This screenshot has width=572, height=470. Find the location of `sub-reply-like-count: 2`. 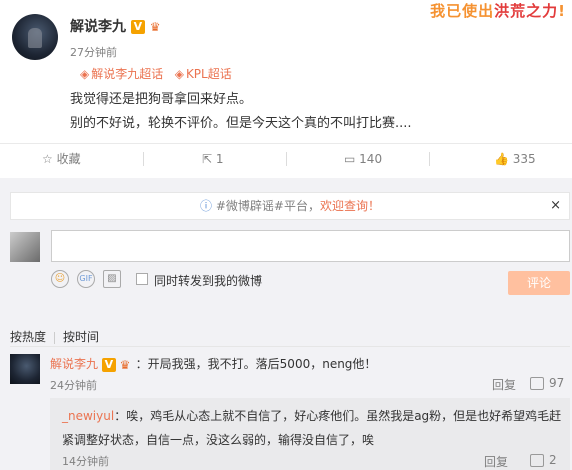

sub-reply-like-count: 2 is located at coordinates (553, 460).